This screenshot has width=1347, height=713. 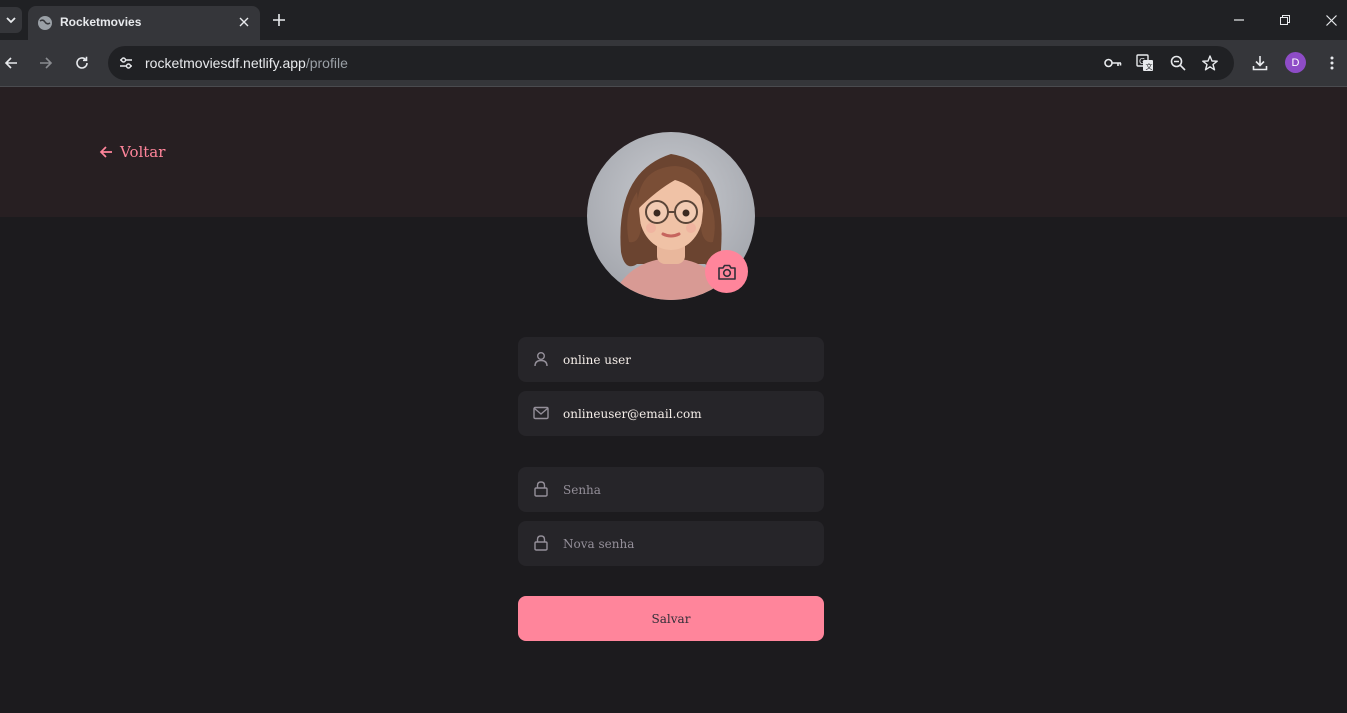 What do you see at coordinates (1295, 62) in the screenshot?
I see `profile-avatar-button: D` at bounding box center [1295, 62].